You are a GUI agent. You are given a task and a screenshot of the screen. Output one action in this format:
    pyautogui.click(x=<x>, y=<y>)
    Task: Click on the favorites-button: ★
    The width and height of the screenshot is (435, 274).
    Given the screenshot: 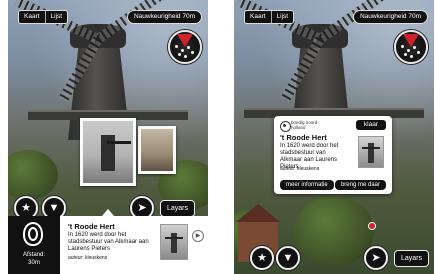 What is the action you would take?
    pyautogui.click(x=262, y=258)
    